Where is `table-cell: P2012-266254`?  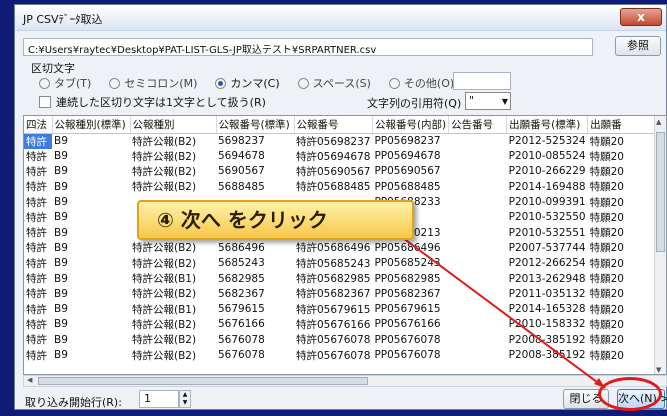
table-cell: P2012-266254 is located at coordinates (547, 263).